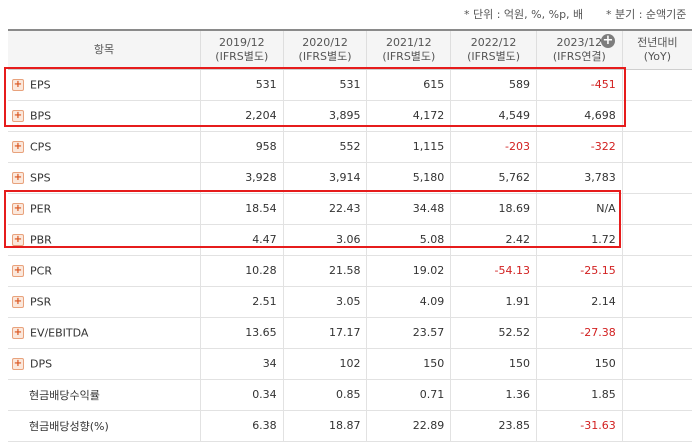  Describe the element at coordinates (64, 395) in the screenshot. I see `row-label-text: 현금배당수익률` at that location.